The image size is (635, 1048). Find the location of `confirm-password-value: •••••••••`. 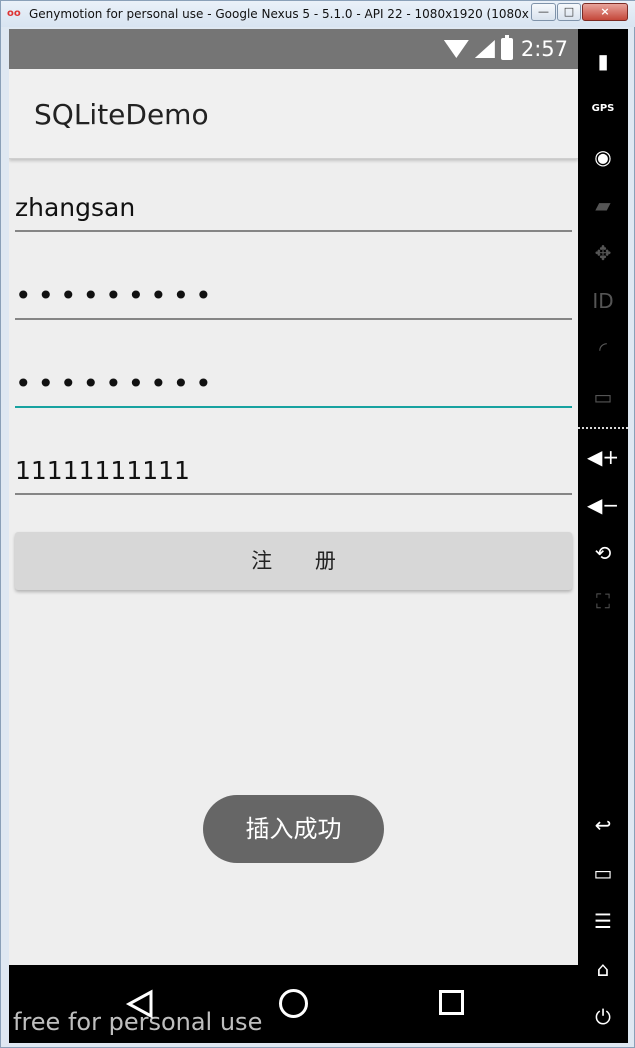

confirm-password-value: ••••••••• is located at coordinates (116, 383).